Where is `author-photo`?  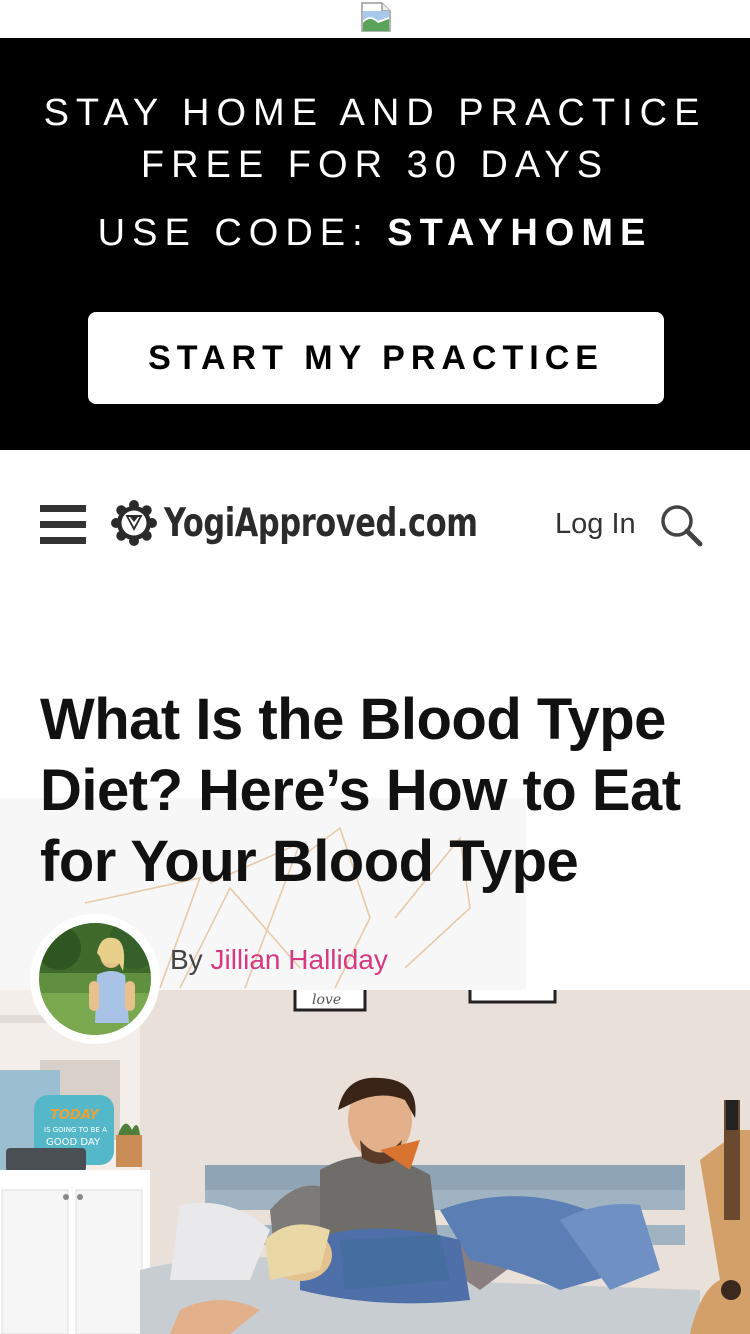
author-photo is located at coordinates (95, 979).